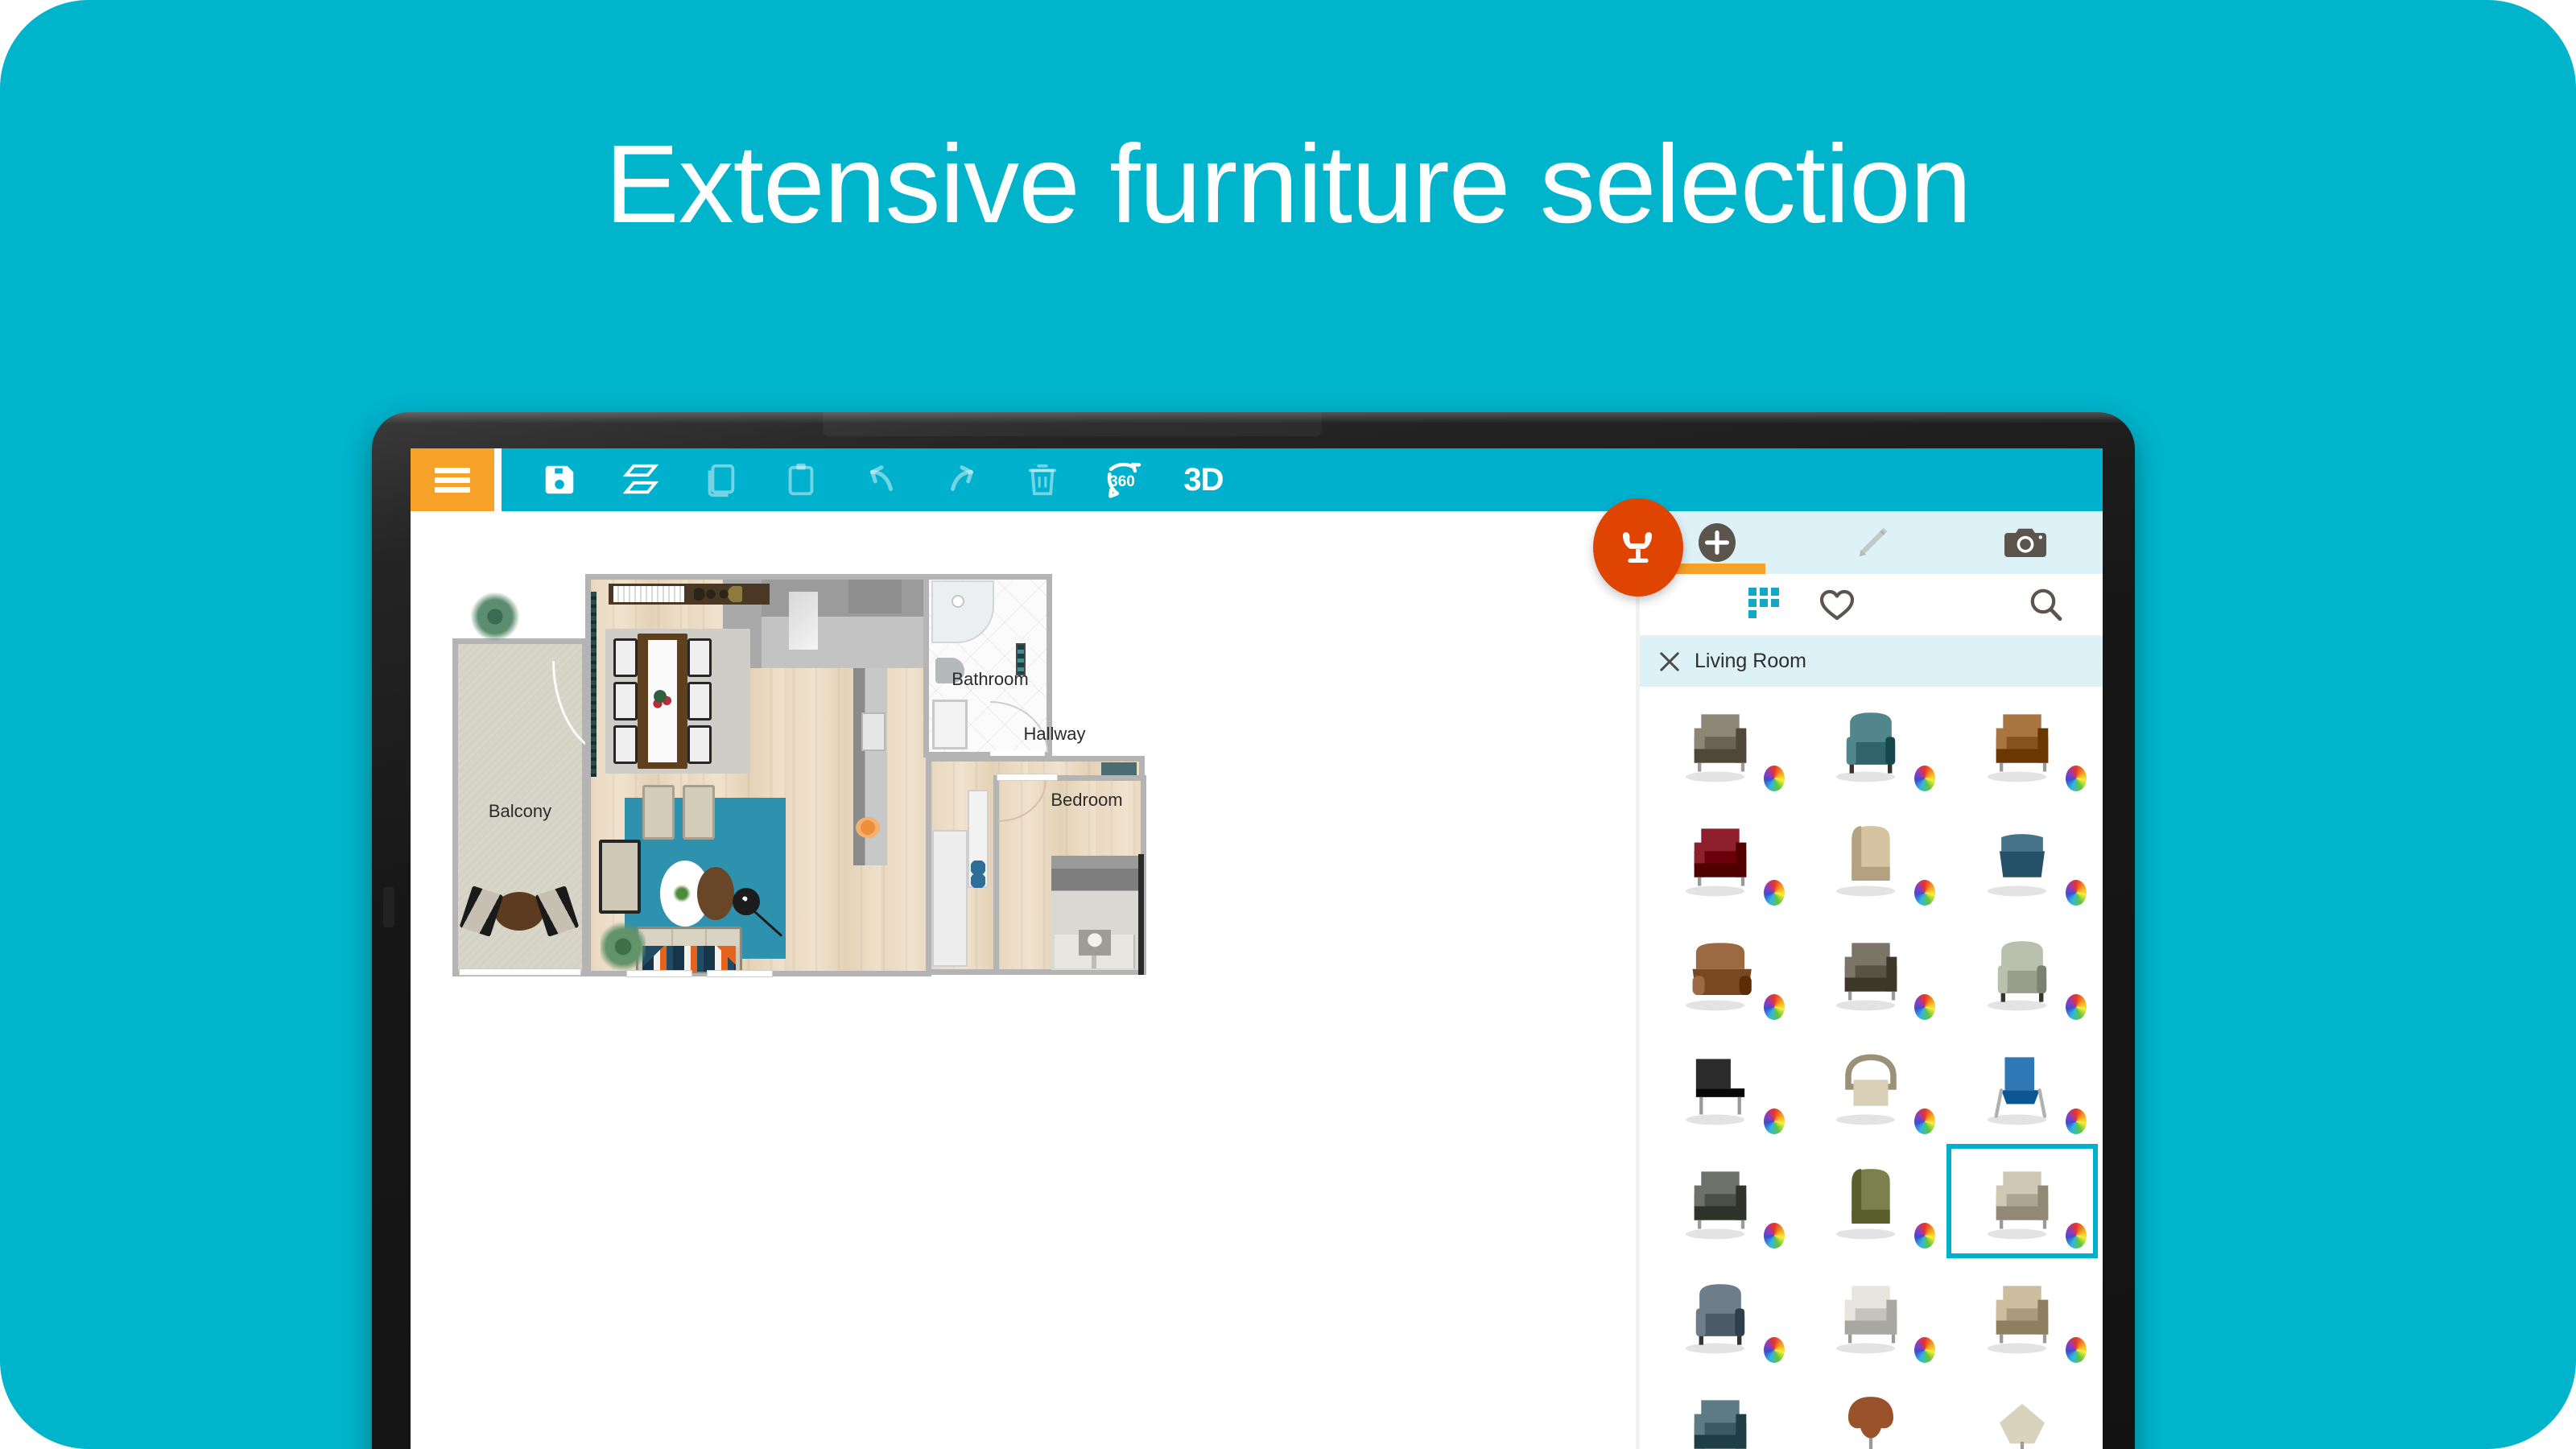  Describe the element at coordinates (495, 617) in the screenshot. I see `balcony-plant` at that location.